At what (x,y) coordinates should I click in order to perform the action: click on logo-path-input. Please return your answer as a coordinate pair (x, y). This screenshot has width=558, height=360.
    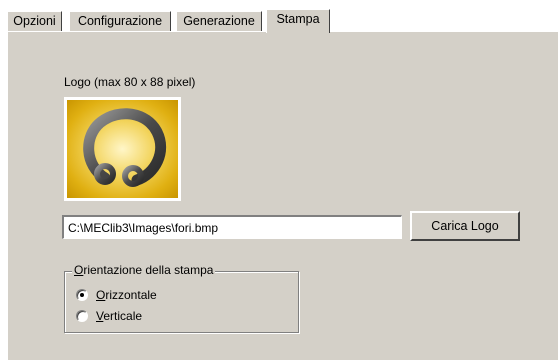
    Looking at the image, I should click on (232, 227).